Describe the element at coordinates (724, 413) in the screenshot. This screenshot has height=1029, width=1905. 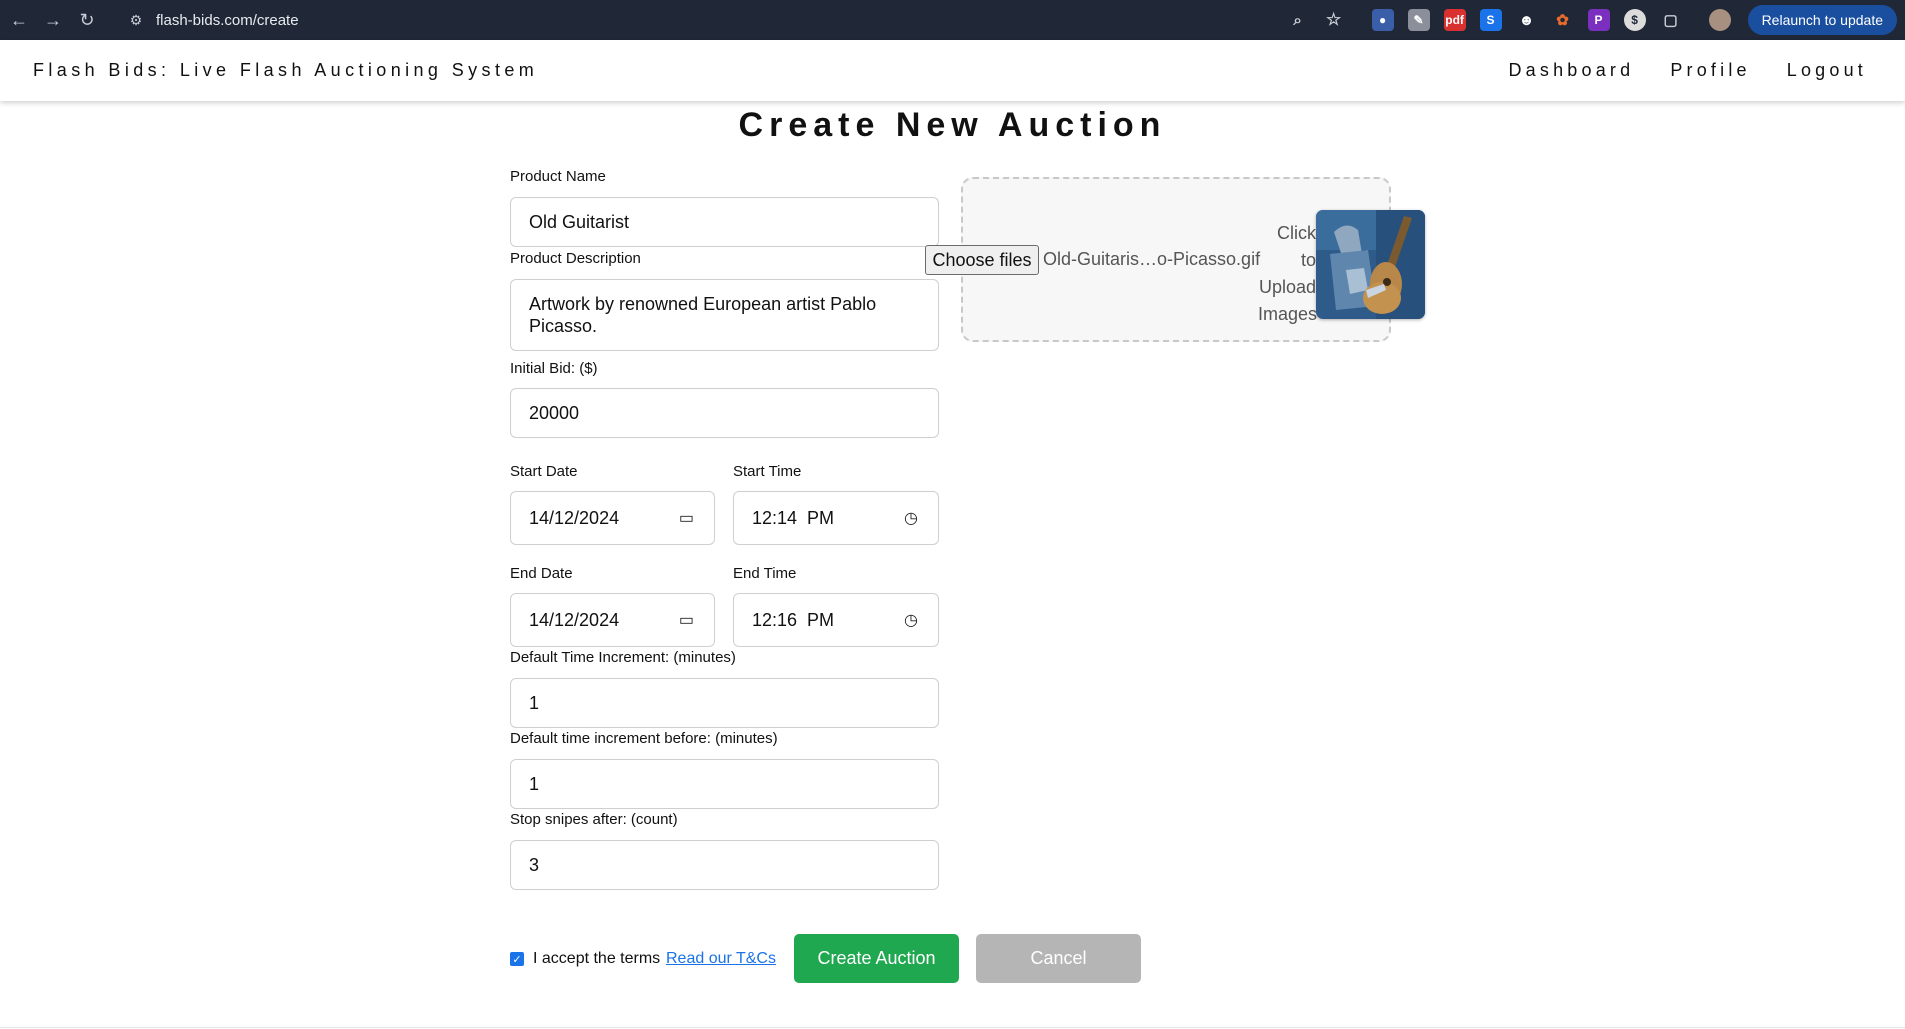
I see `initial-bid-input: 20000` at that location.